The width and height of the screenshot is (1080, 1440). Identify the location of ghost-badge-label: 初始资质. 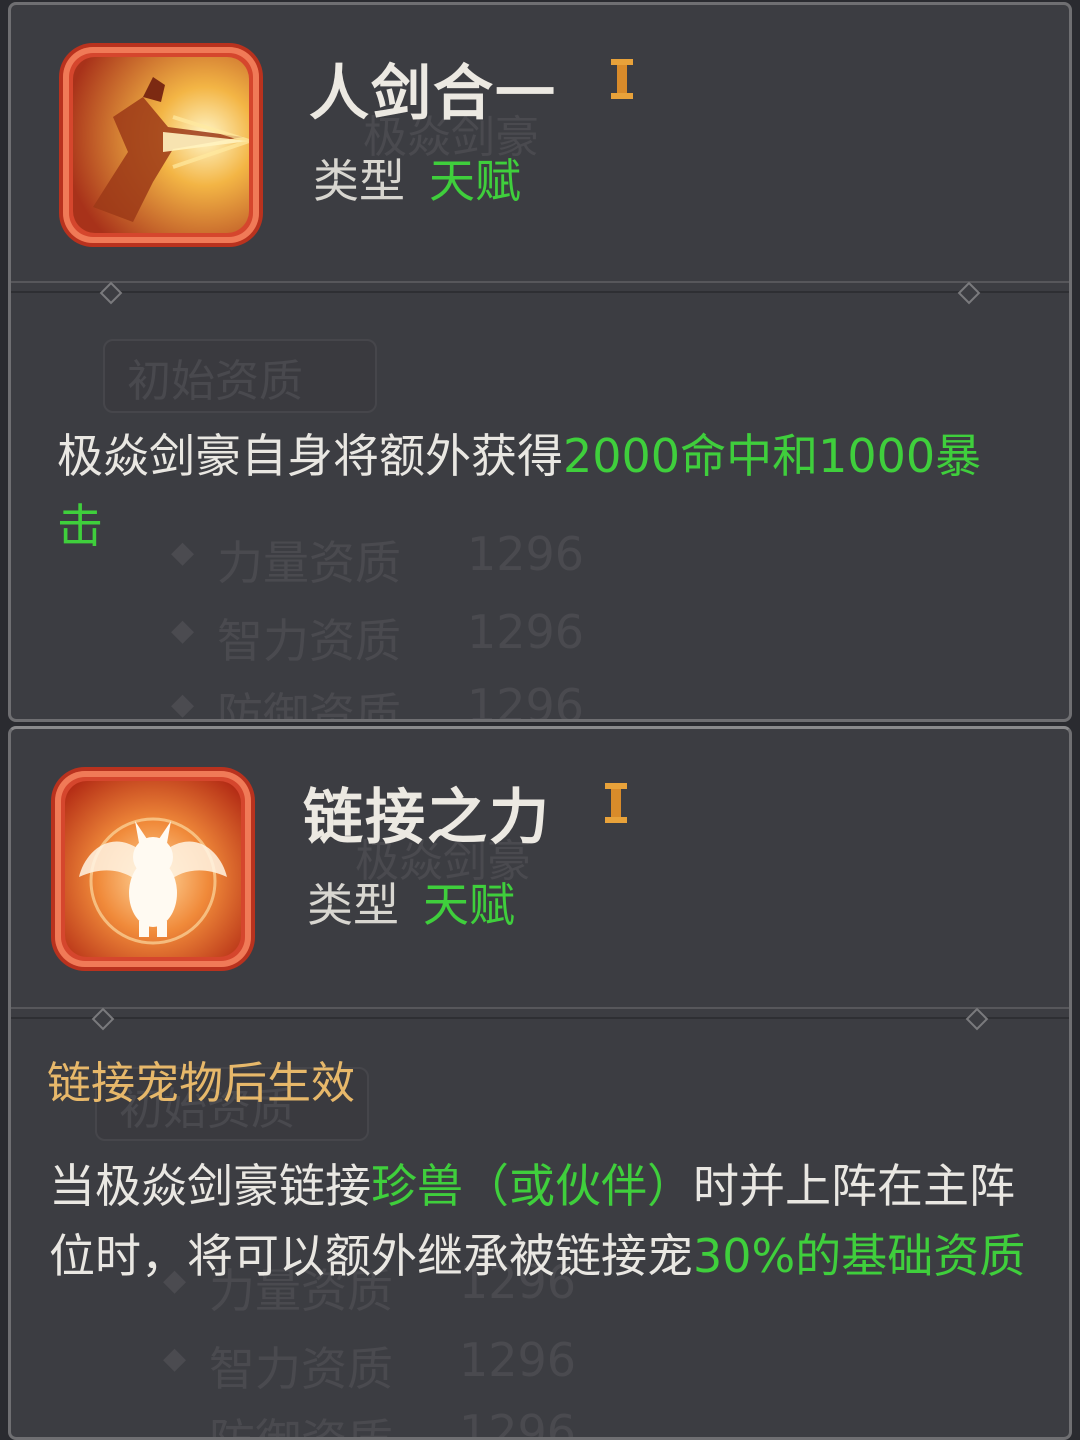
(215, 381).